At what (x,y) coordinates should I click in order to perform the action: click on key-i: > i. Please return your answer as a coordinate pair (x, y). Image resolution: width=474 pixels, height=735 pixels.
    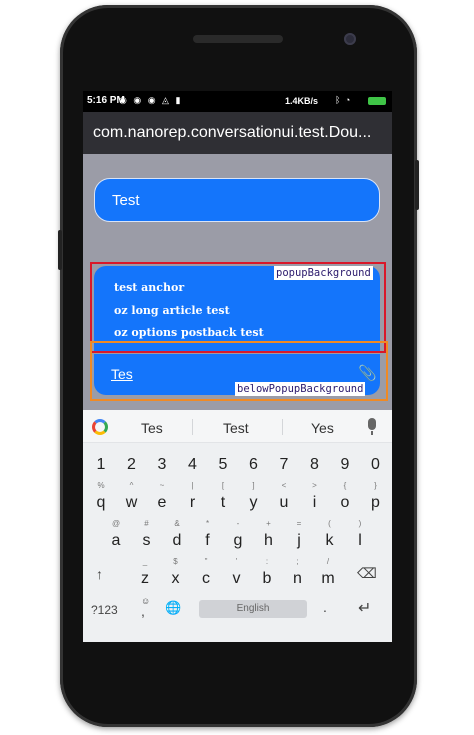
    Looking at the image, I should click on (315, 498).